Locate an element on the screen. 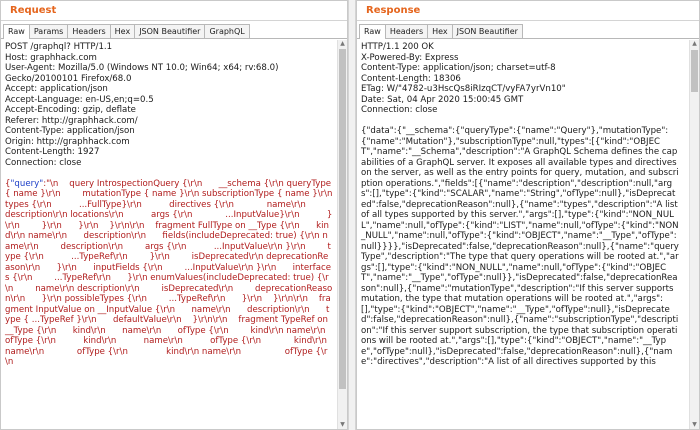 This screenshot has height=430, width=700. panel-splitter is located at coordinates (352, 215).